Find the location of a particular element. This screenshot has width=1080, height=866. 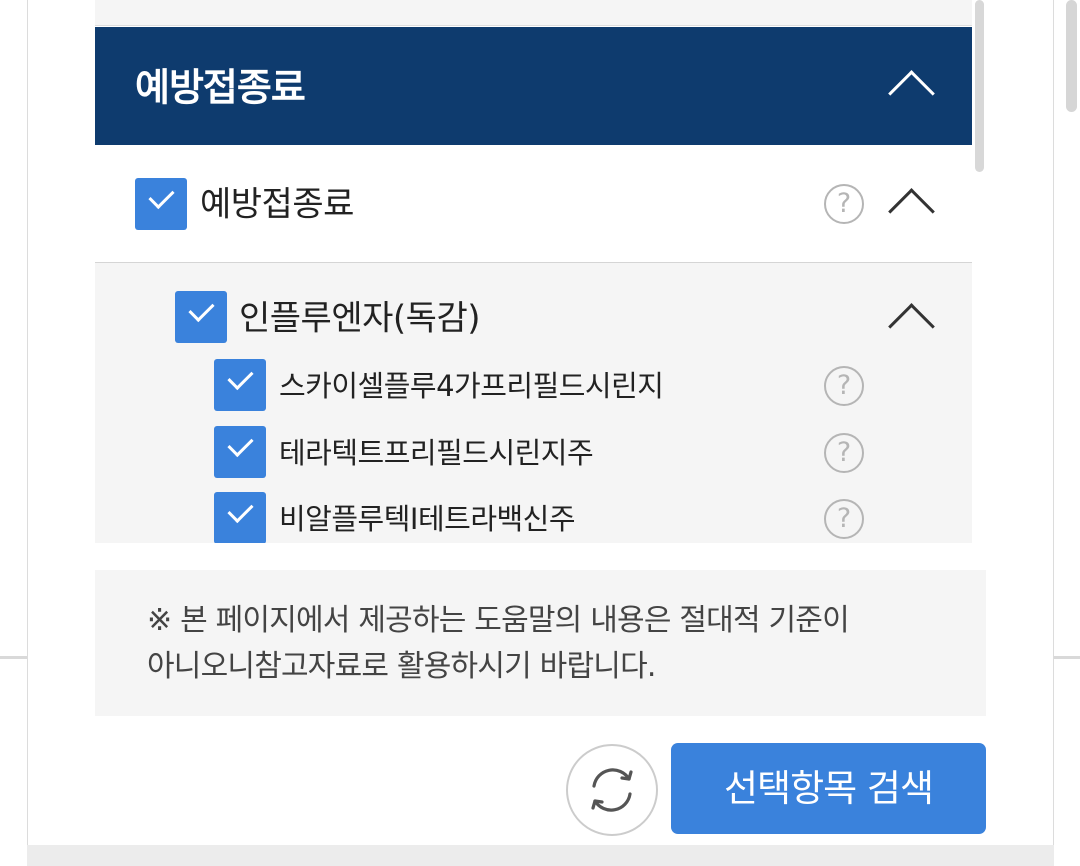

search-selected-button: 선택항목 검색 is located at coordinates (828, 788).